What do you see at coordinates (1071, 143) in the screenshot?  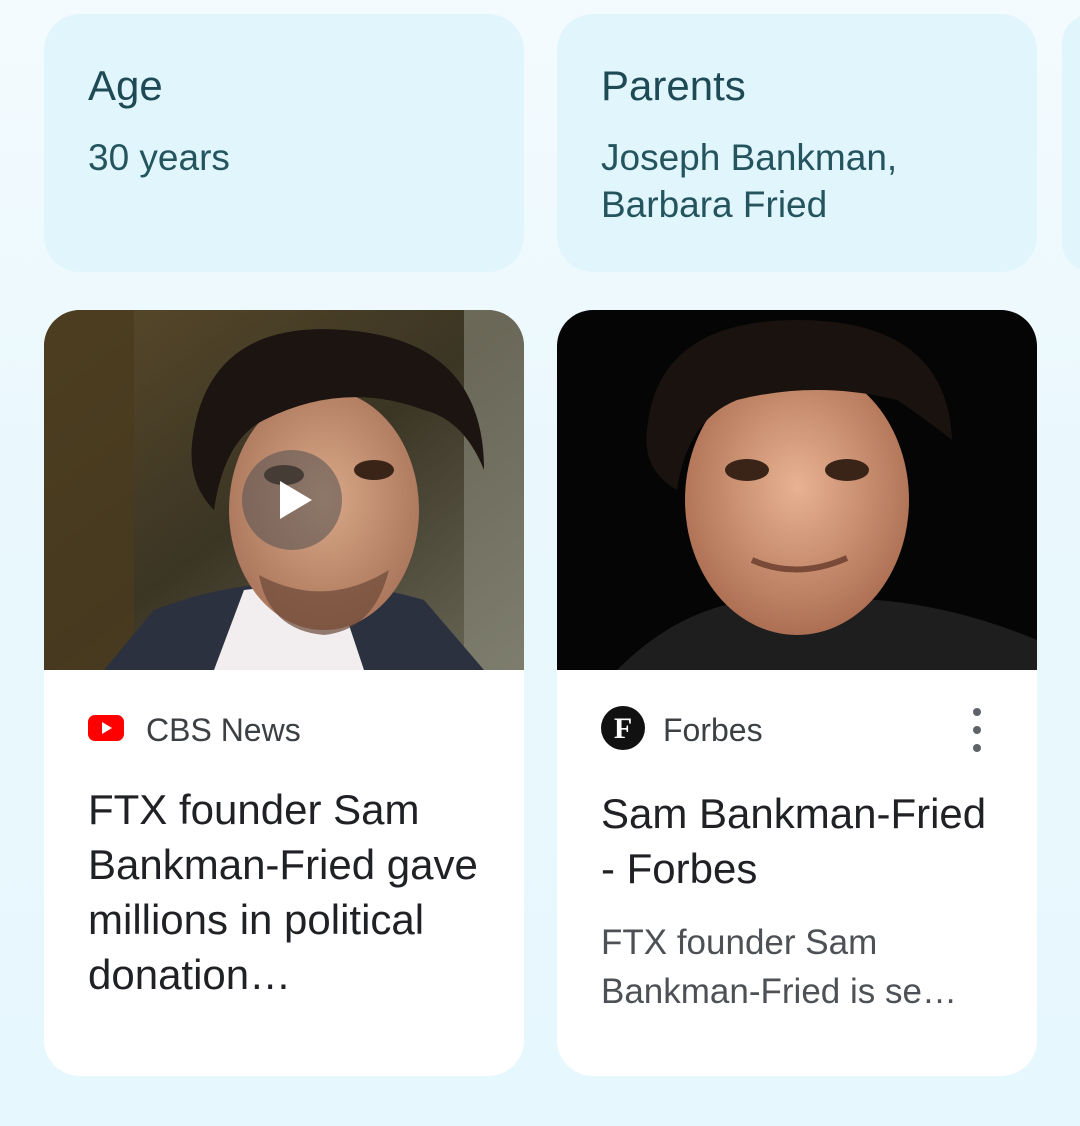 I see `fact-card-next-peek` at bounding box center [1071, 143].